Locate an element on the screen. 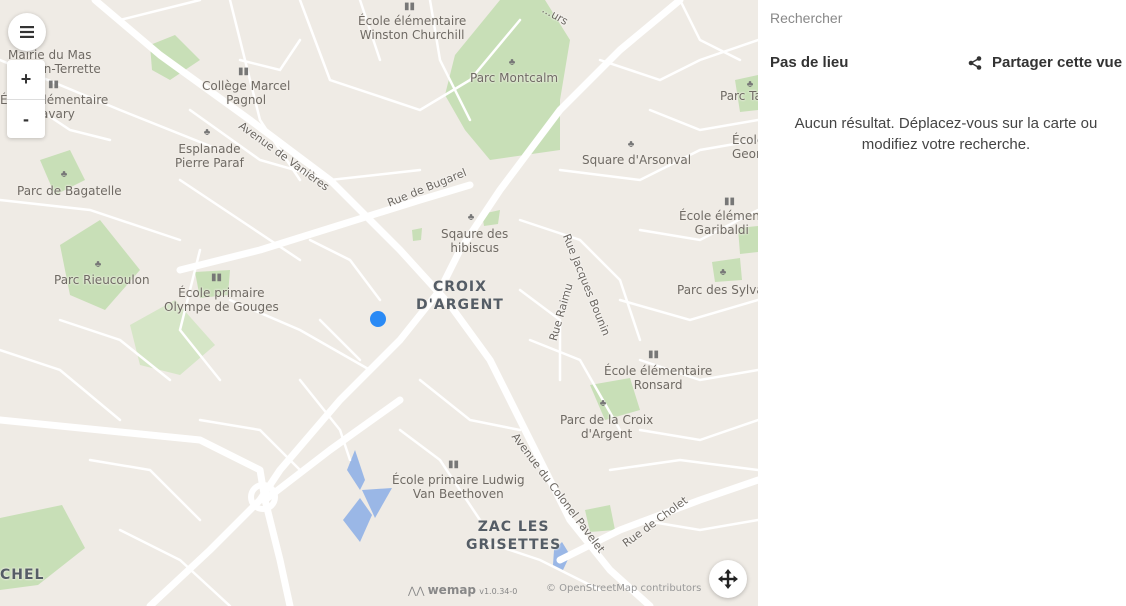  label-square-hibiscus: Sqaure des hibiscus is located at coordinates (475, 241).